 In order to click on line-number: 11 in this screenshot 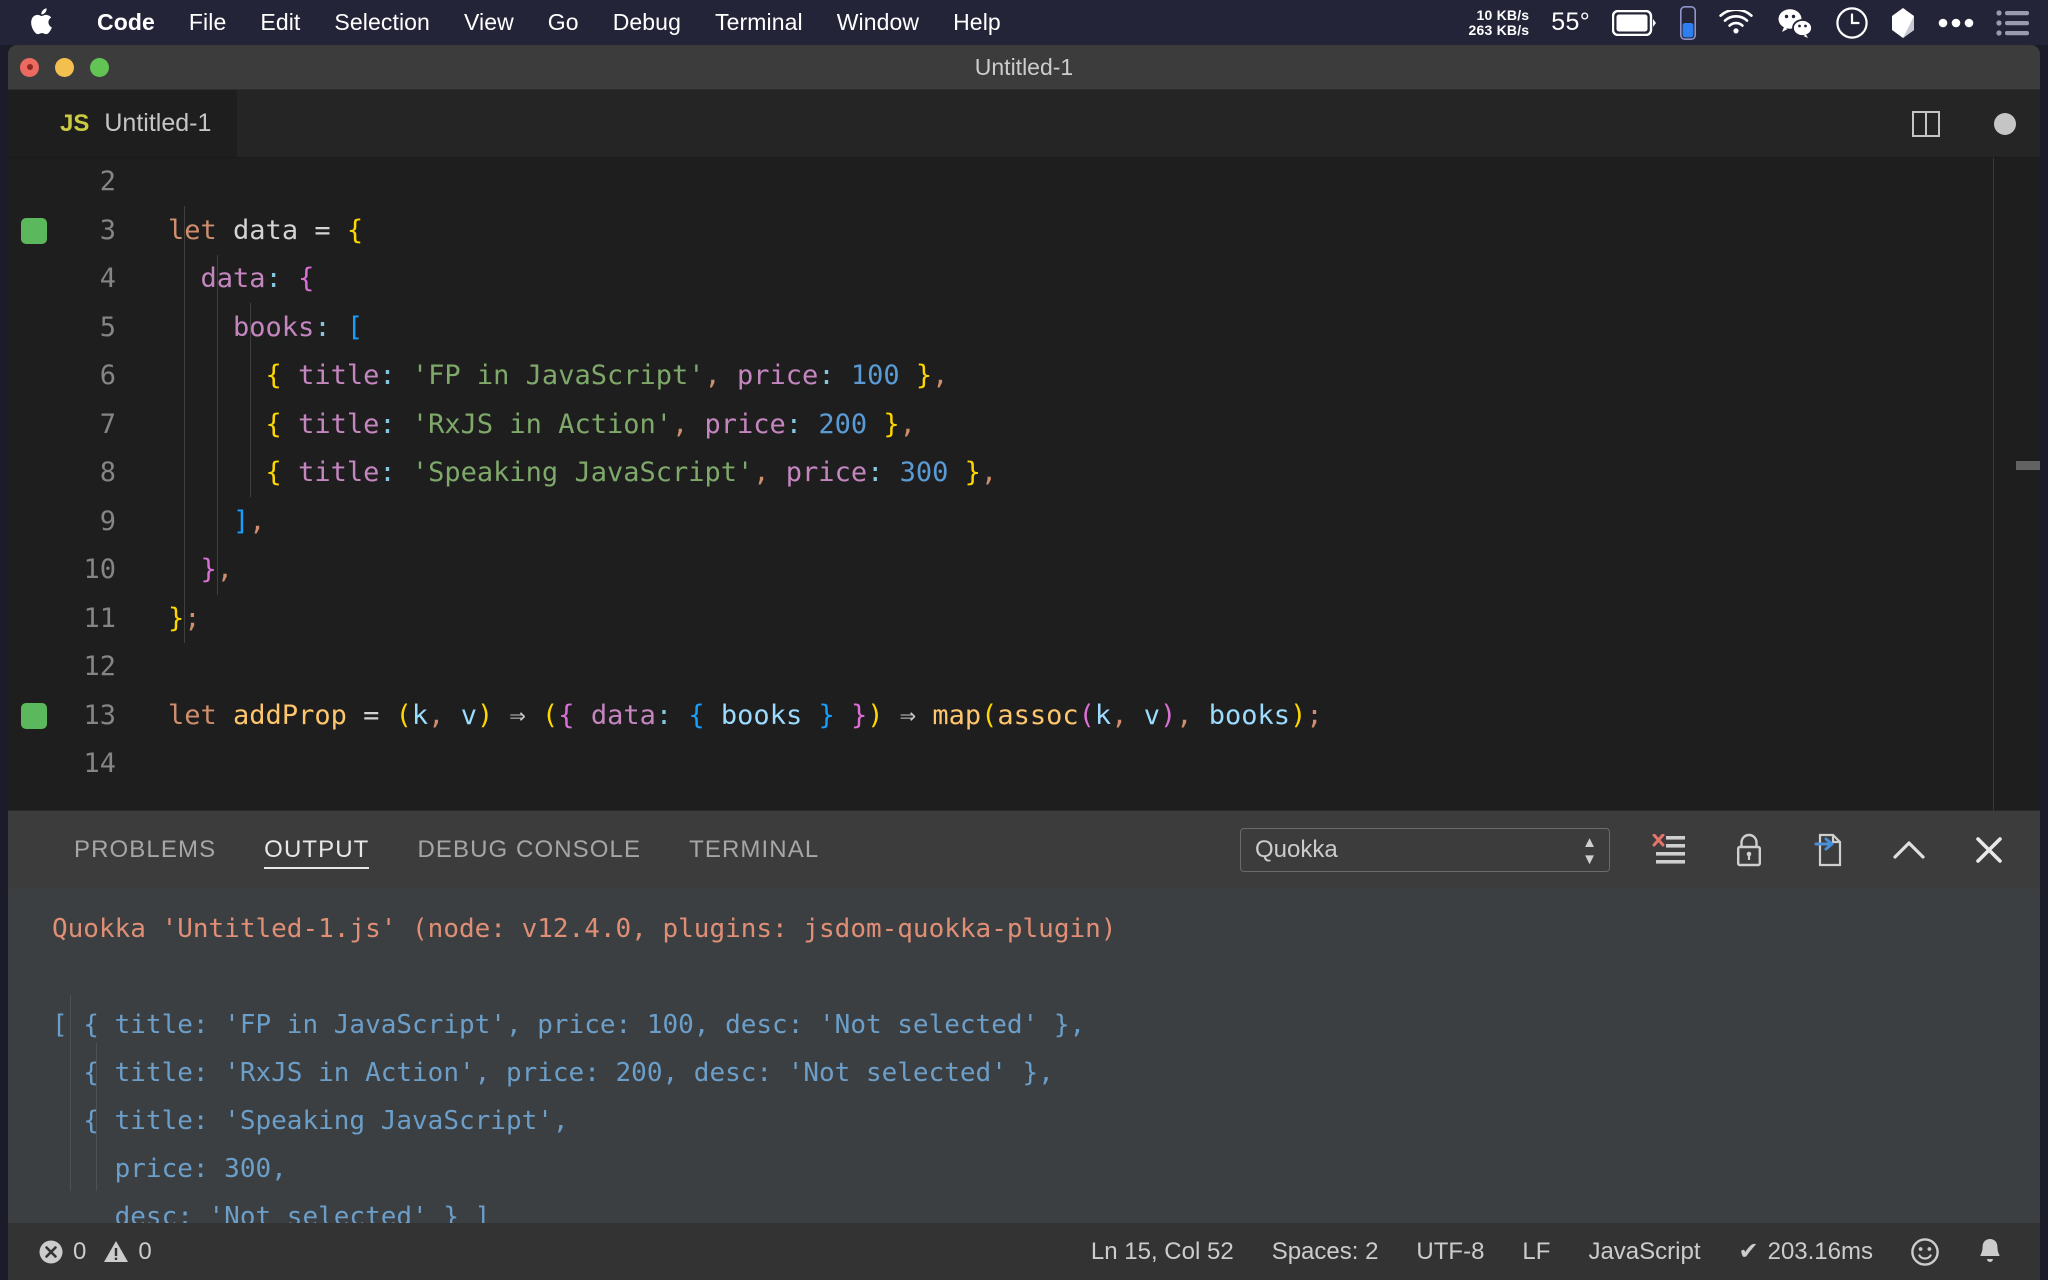, I will do `click(99, 618)`.